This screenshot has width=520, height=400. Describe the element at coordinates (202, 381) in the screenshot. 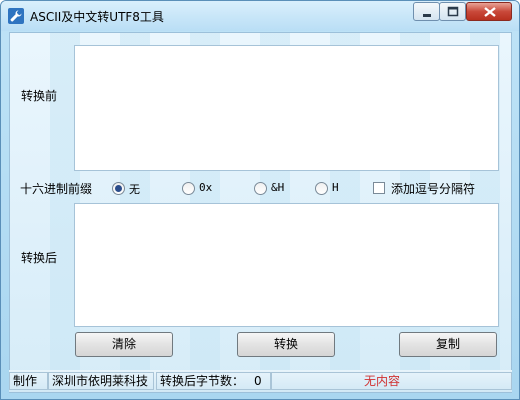

I see `status-bytes-label: 转换后字节数：` at that location.